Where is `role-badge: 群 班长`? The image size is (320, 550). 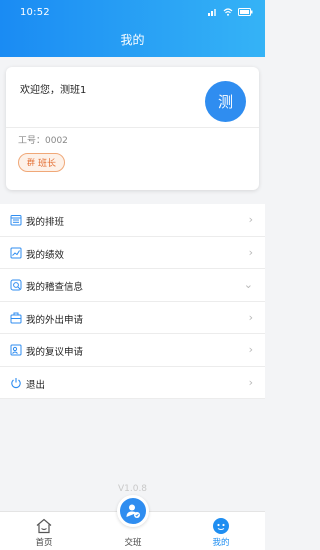
role-badge: 群 班长 is located at coordinates (42, 162).